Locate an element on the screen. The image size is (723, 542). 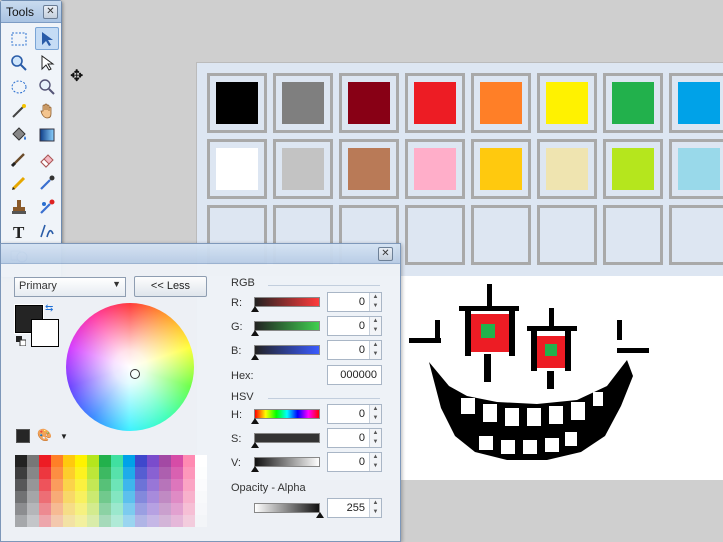
reset-colors-icon is located at coordinates (21, 341).